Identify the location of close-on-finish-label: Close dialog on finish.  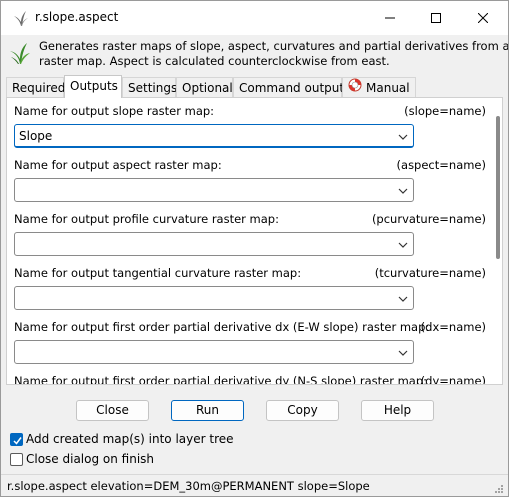
(90, 459).